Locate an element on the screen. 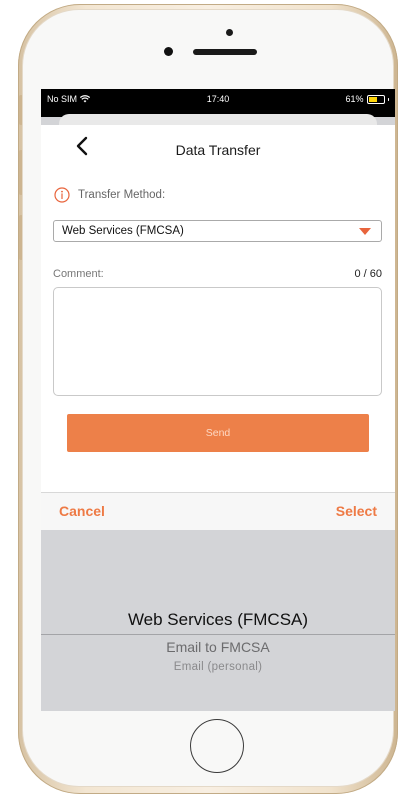  transfer-method-label-row: Transfer Method: is located at coordinates (109, 195).